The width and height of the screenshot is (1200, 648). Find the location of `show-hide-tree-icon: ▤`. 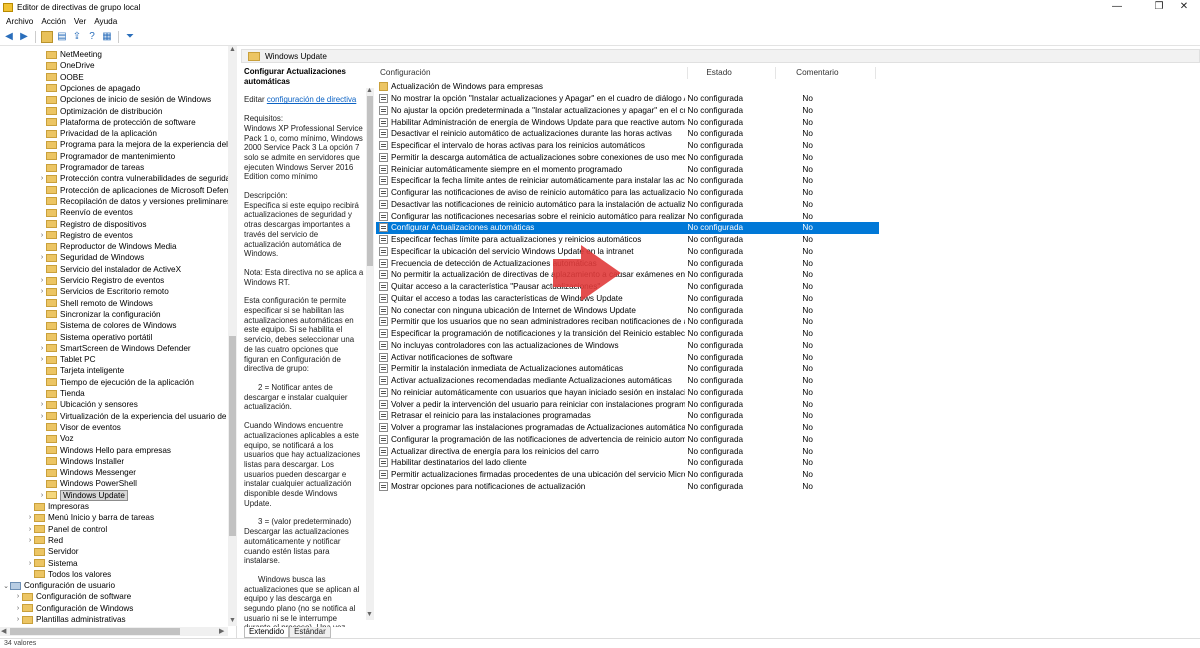

show-hide-tree-icon: ▤ is located at coordinates (62, 37).